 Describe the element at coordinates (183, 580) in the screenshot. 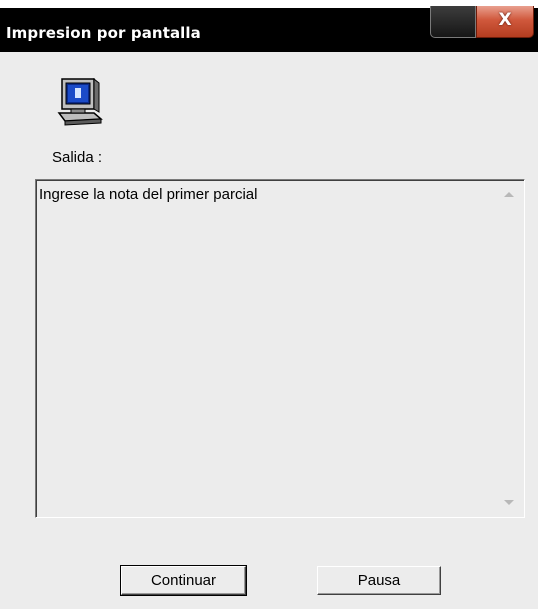

I see `continue-button: Continuar` at that location.